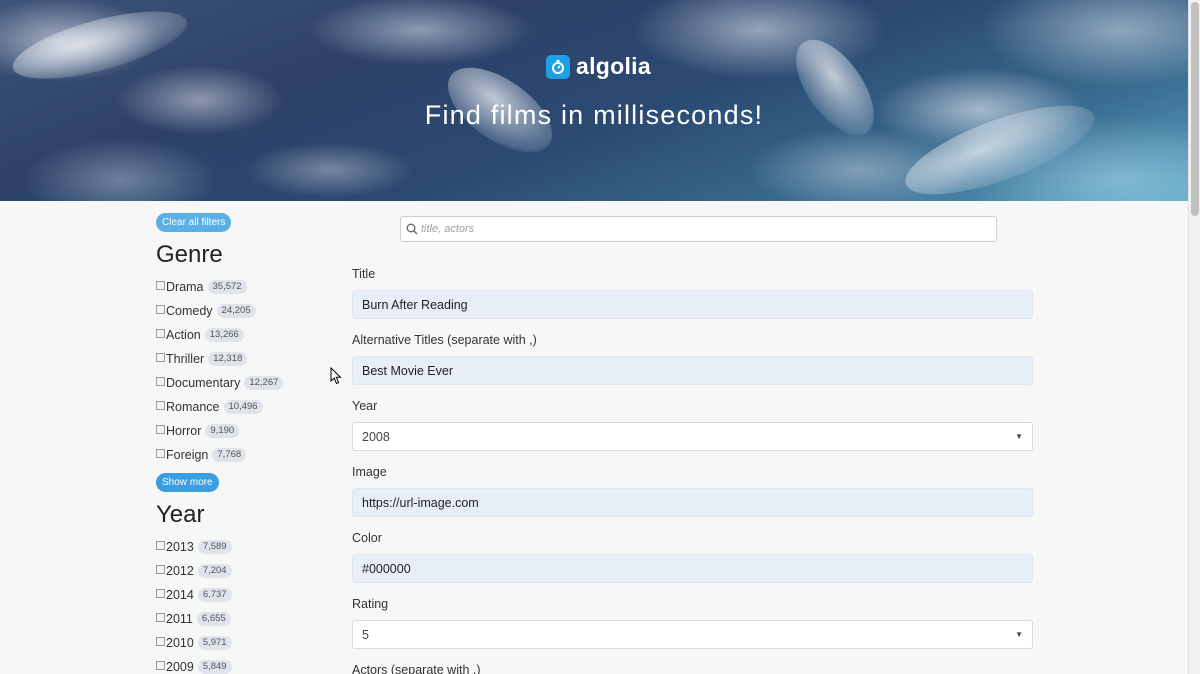 Image resolution: width=1200 pixels, height=674 pixels. What do you see at coordinates (213, 619) in the screenshot?
I see `facet-count-badge: 6,655` at bounding box center [213, 619].